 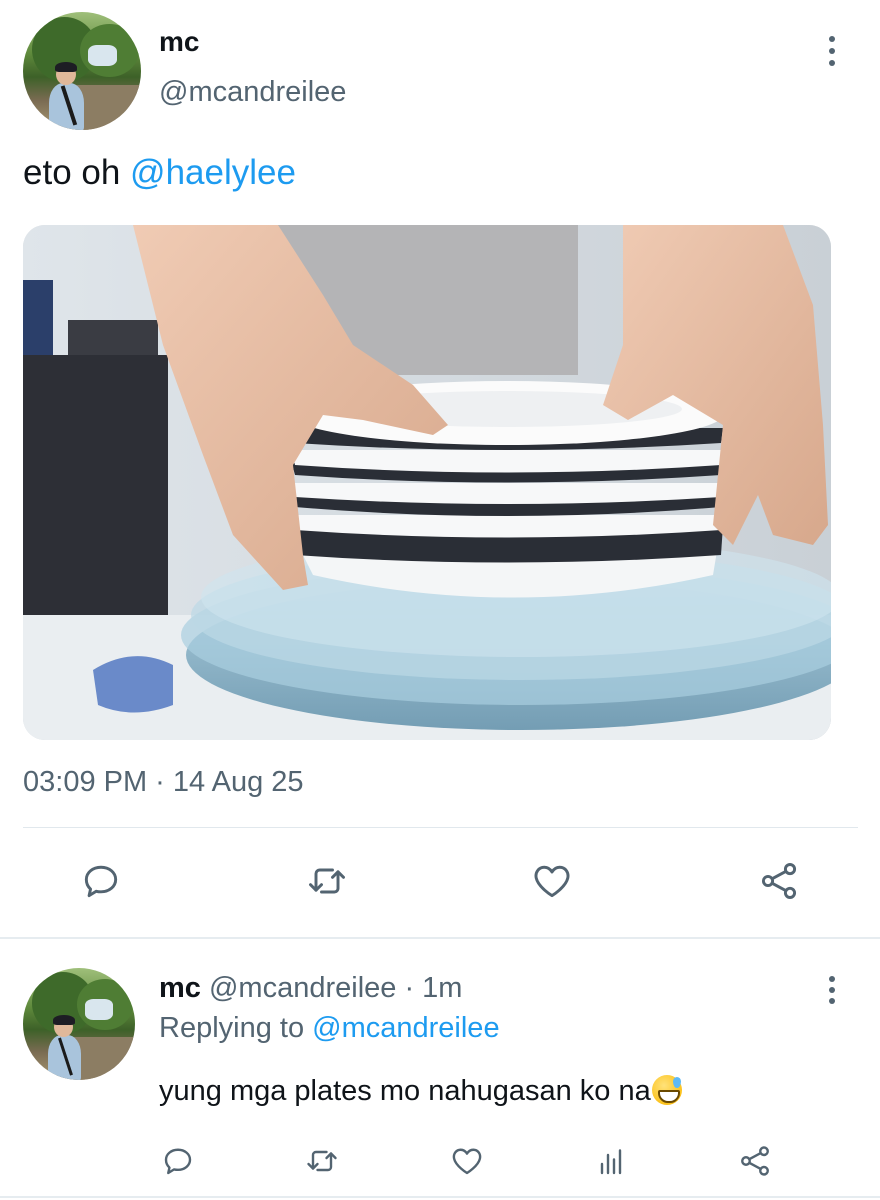 I want to click on tweet-text-body: eto oh, so click(x=77, y=172).